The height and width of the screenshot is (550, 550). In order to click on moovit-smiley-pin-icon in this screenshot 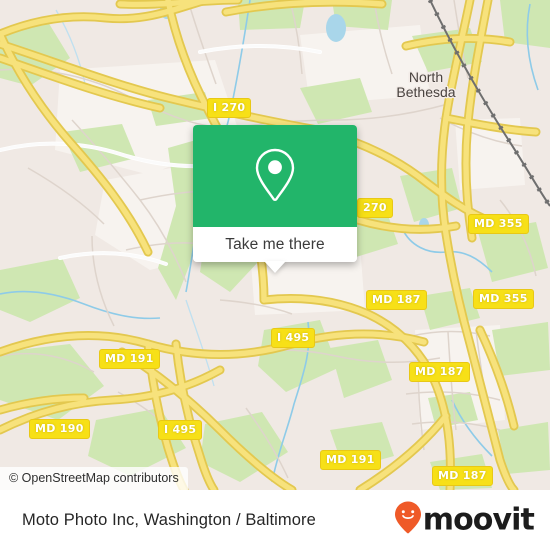, I will do `click(408, 520)`.